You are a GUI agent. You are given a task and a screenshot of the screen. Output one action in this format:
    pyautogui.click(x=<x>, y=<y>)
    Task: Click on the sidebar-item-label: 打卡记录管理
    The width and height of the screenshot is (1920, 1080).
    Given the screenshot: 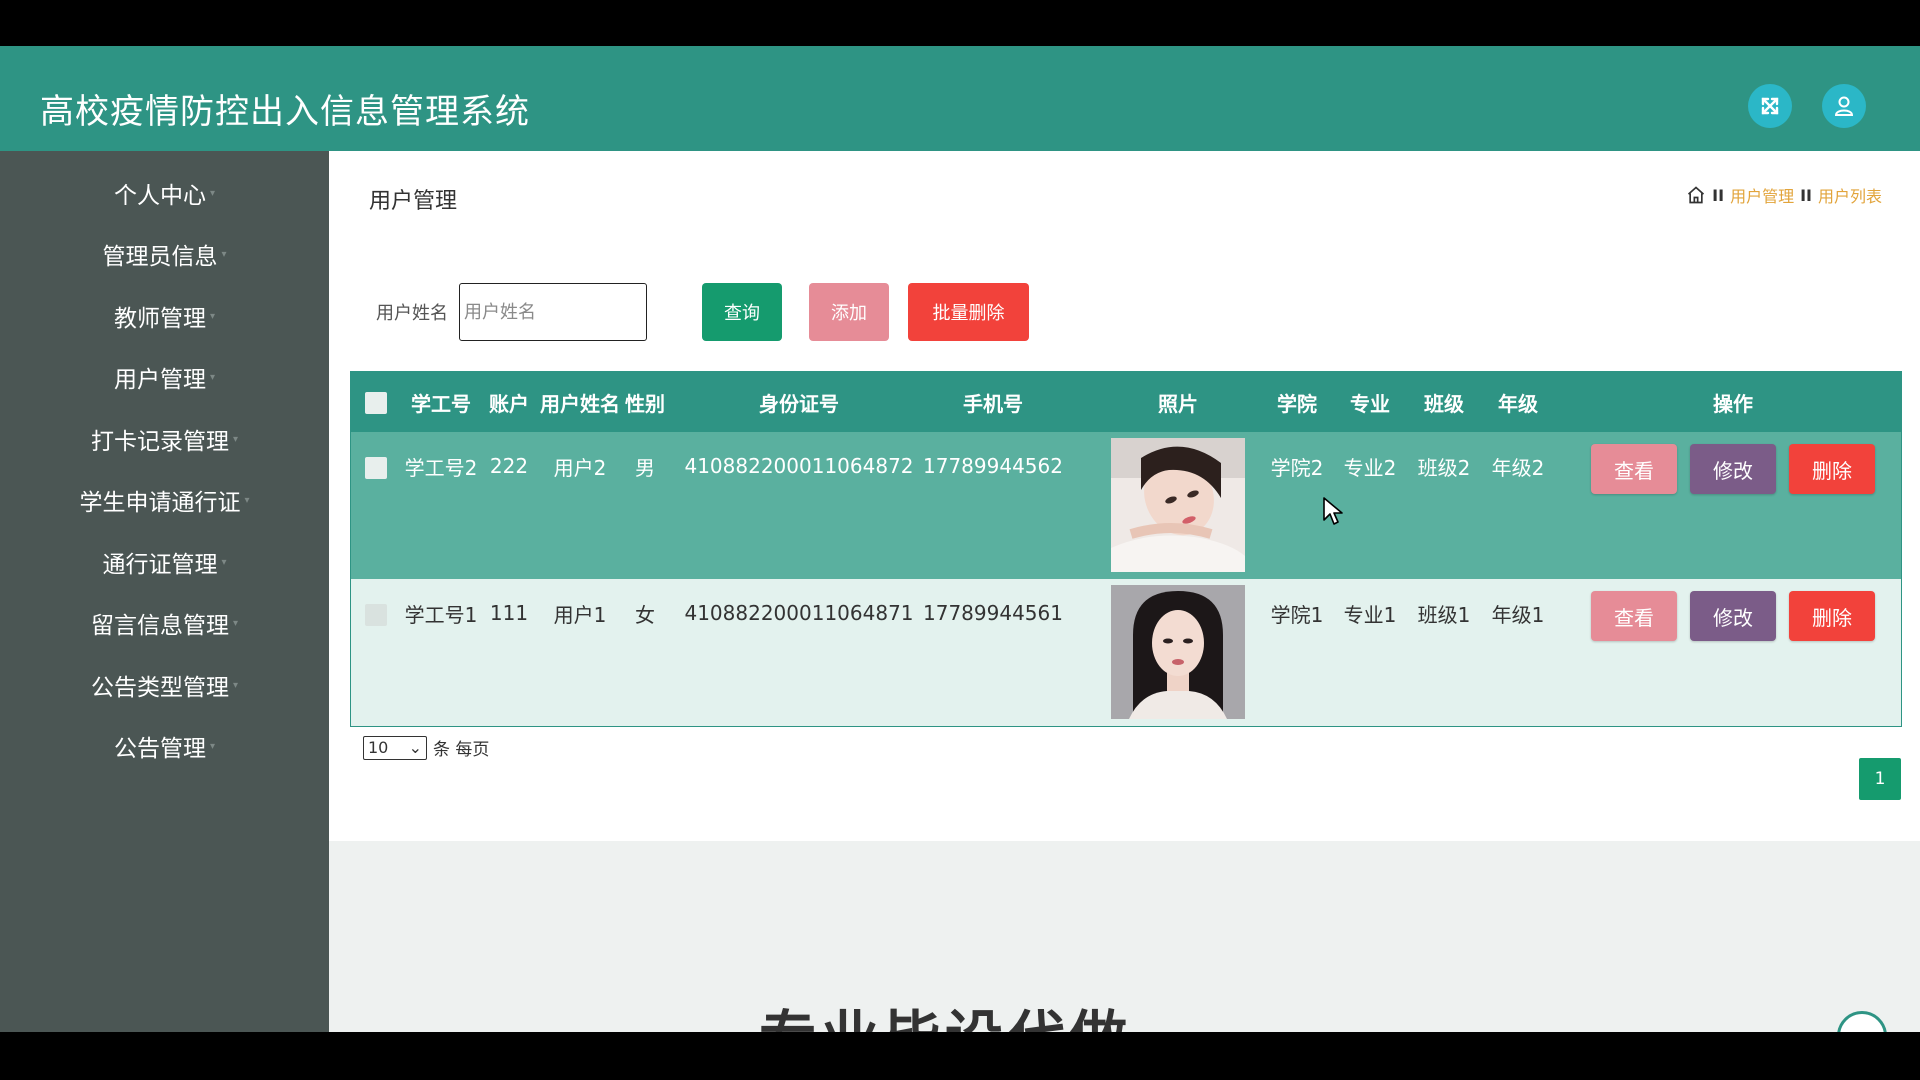 What is the action you would take?
    pyautogui.click(x=159, y=442)
    